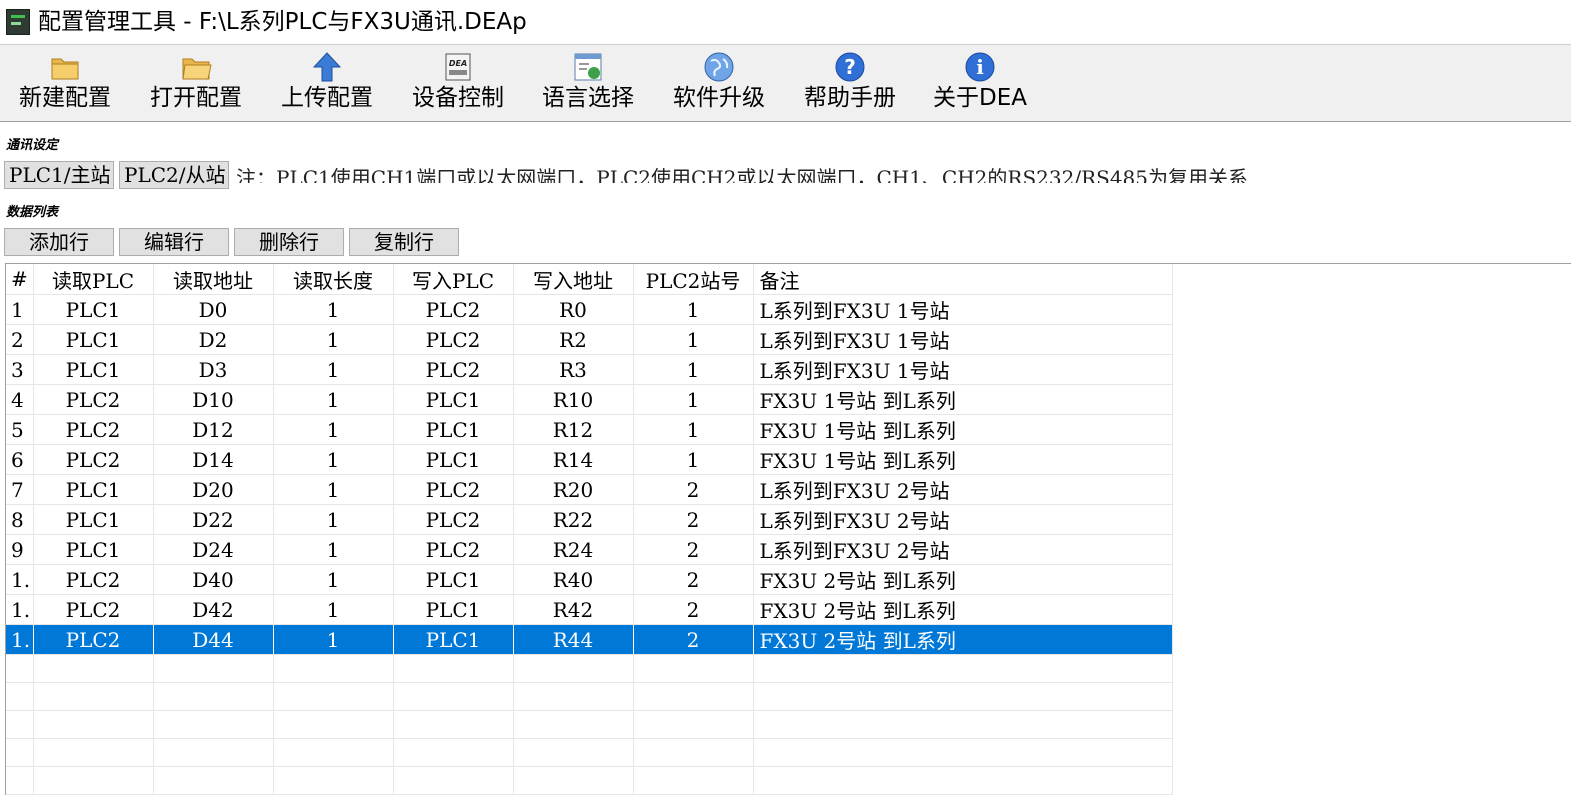 This screenshot has height=795, width=1571. I want to click on cell-write-address: R14, so click(573, 460).